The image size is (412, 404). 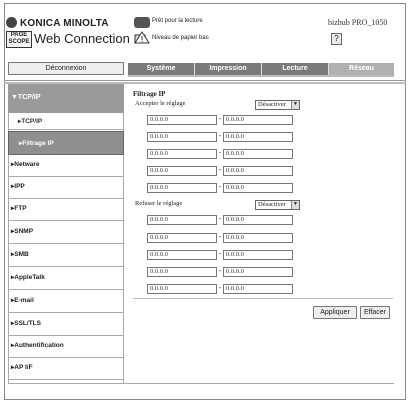 What do you see at coordinates (358, 22) in the screenshot?
I see `model-name: bizhub PRO_1050` at bounding box center [358, 22].